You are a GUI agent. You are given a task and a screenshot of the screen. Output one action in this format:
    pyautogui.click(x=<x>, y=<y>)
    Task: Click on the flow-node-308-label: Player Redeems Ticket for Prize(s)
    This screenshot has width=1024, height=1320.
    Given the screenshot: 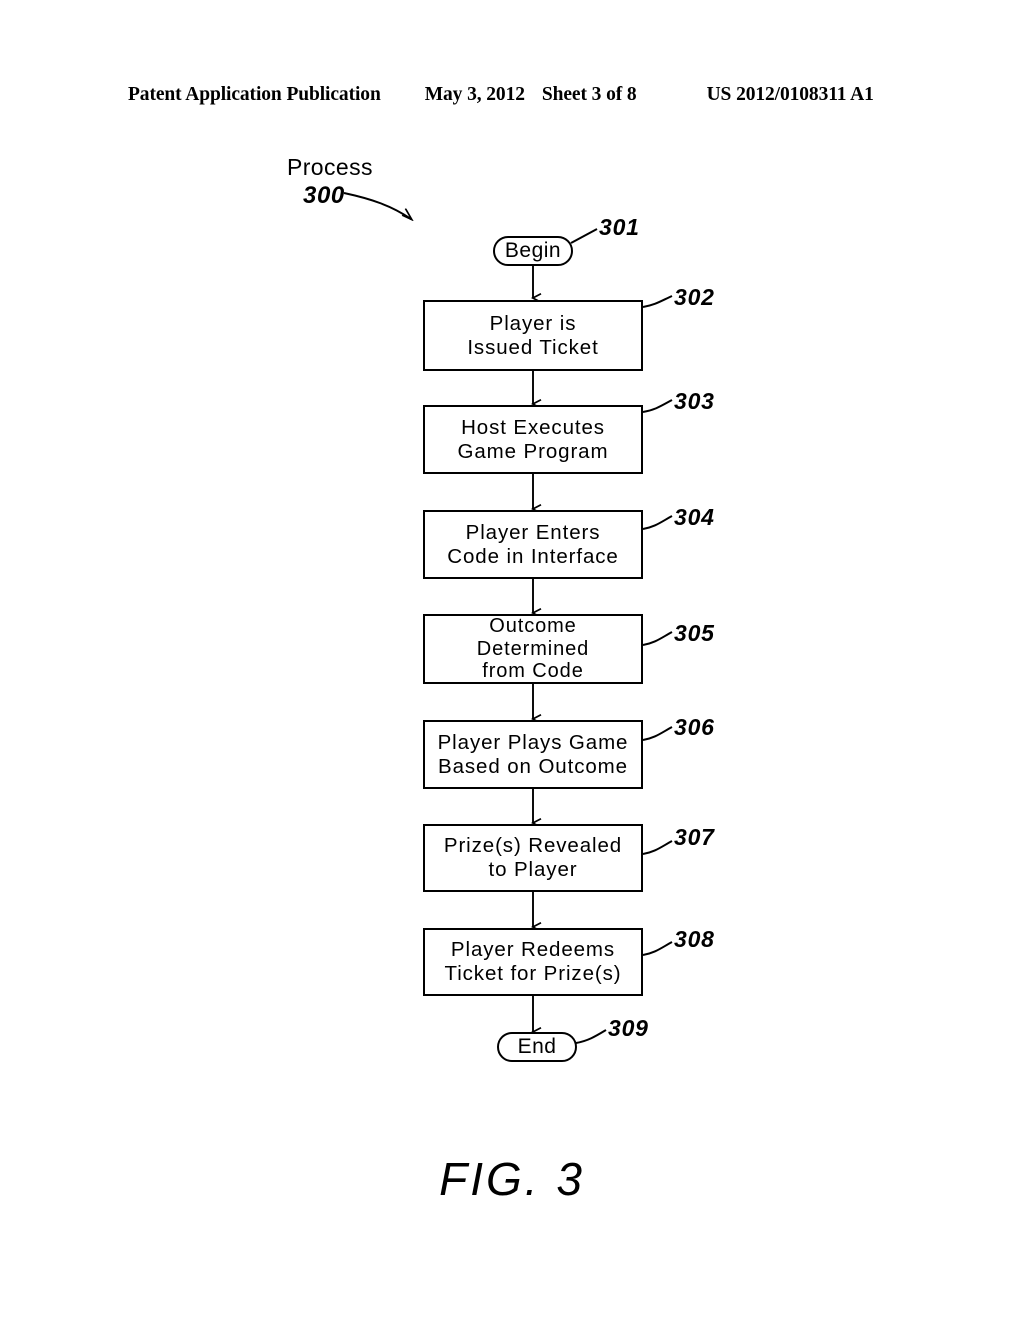 What is the action you would take?
    pyautogui.click(x=533, y=961)
    